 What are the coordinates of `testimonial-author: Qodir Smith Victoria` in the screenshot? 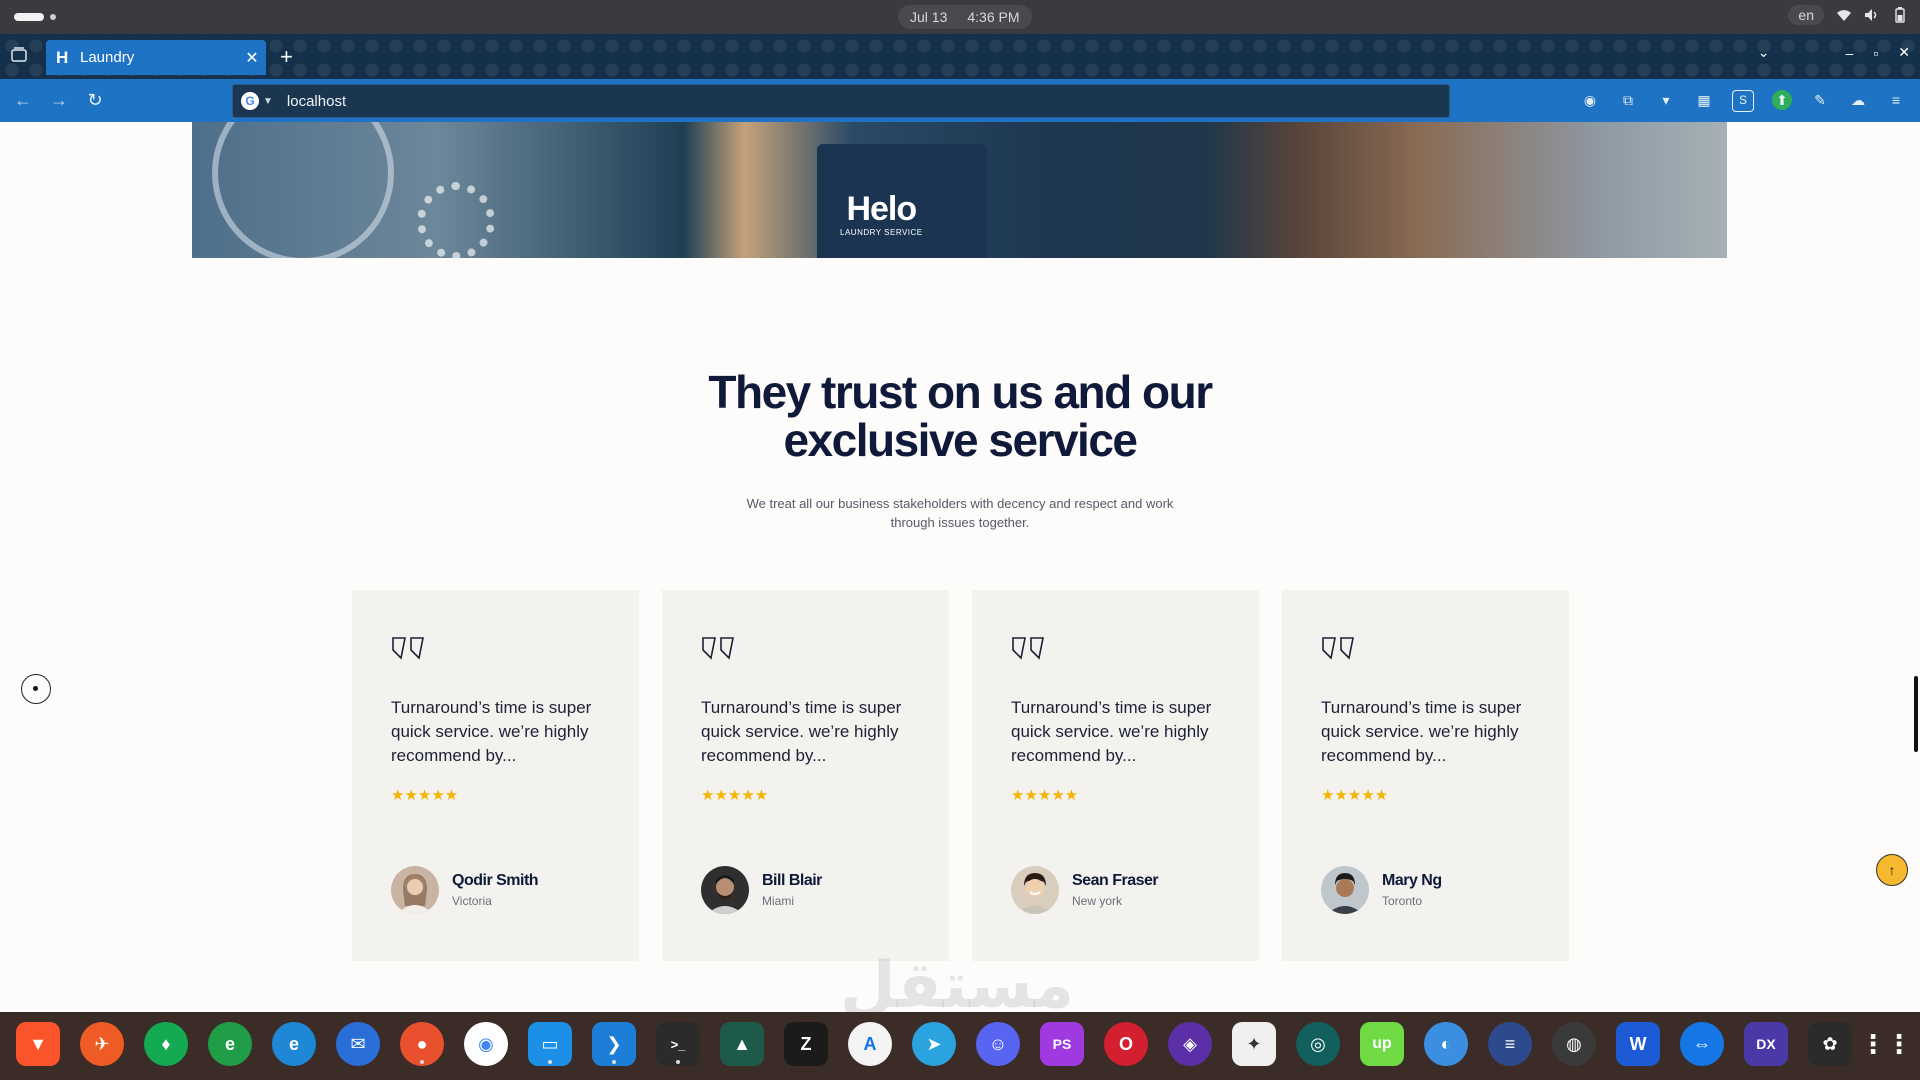 It's located at (465, 890).